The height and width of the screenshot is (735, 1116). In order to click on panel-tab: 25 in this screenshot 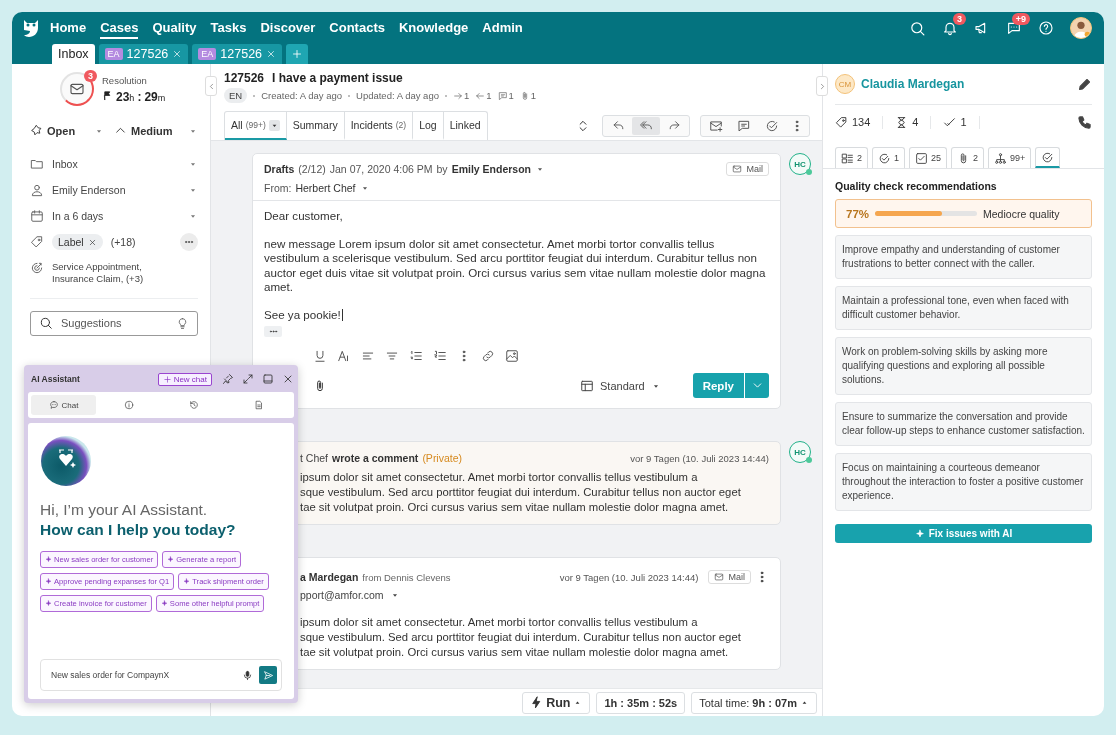, I will do `click(928, 157)`.